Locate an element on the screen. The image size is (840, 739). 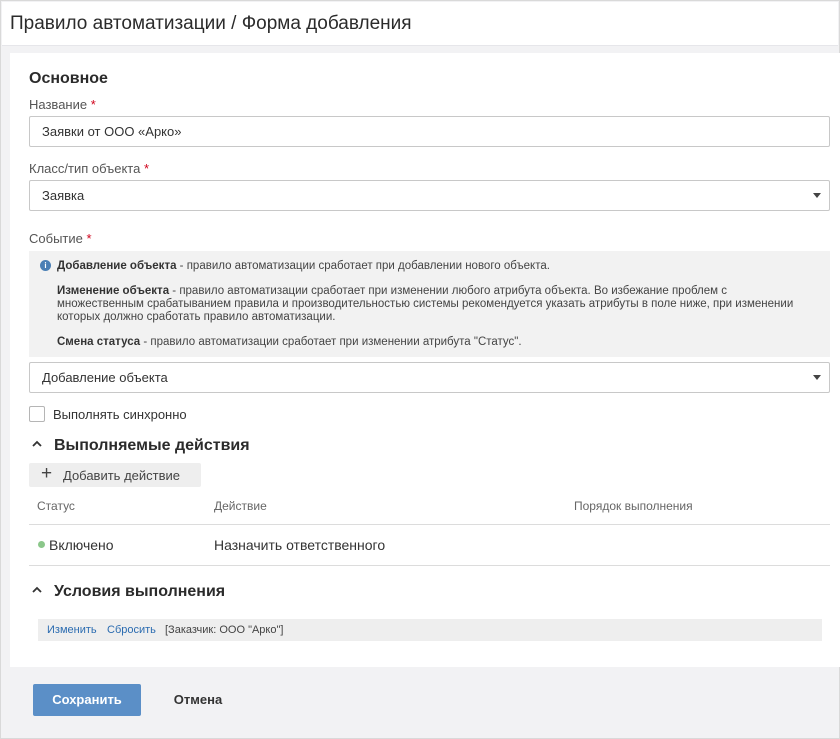
actions-section-title: Выполняемые действия is located at coordinates (152, 445).